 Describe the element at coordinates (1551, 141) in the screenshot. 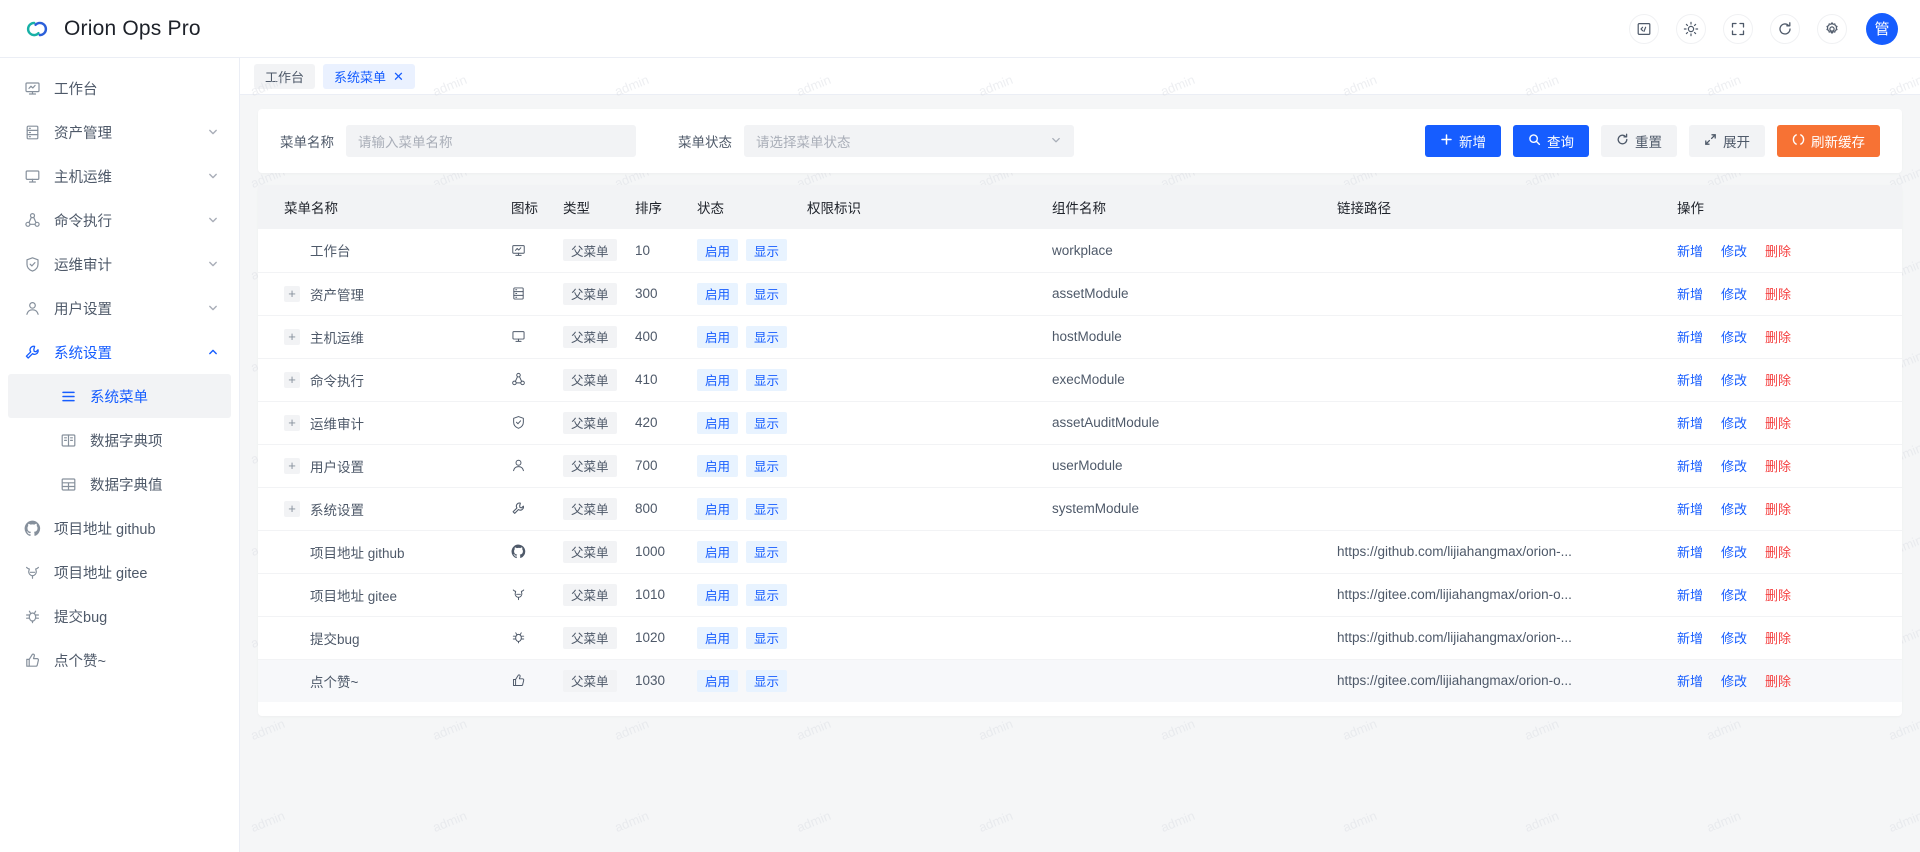

I see `query-button: 查询` at that location.